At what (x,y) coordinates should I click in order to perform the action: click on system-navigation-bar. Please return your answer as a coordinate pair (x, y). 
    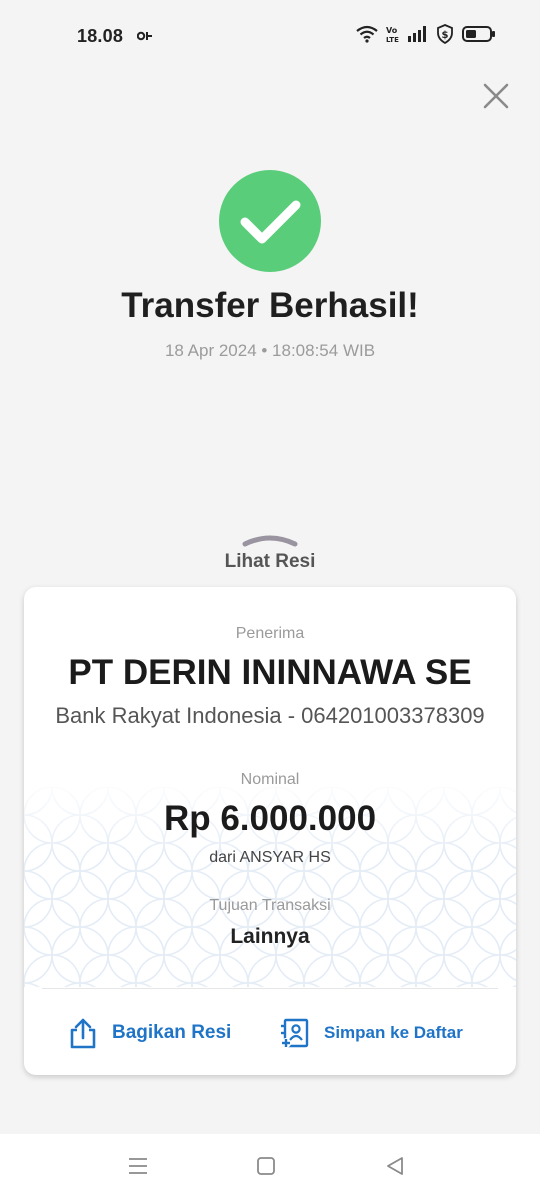
    Looking at the image, I should click on (270, 1167).